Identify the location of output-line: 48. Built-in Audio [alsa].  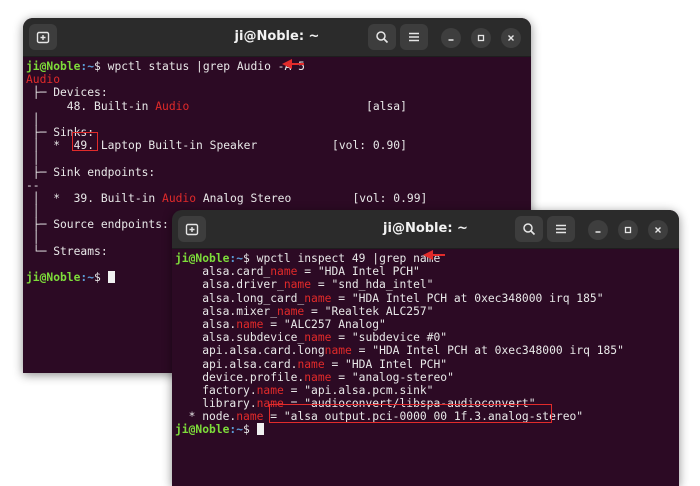
(278, 106).